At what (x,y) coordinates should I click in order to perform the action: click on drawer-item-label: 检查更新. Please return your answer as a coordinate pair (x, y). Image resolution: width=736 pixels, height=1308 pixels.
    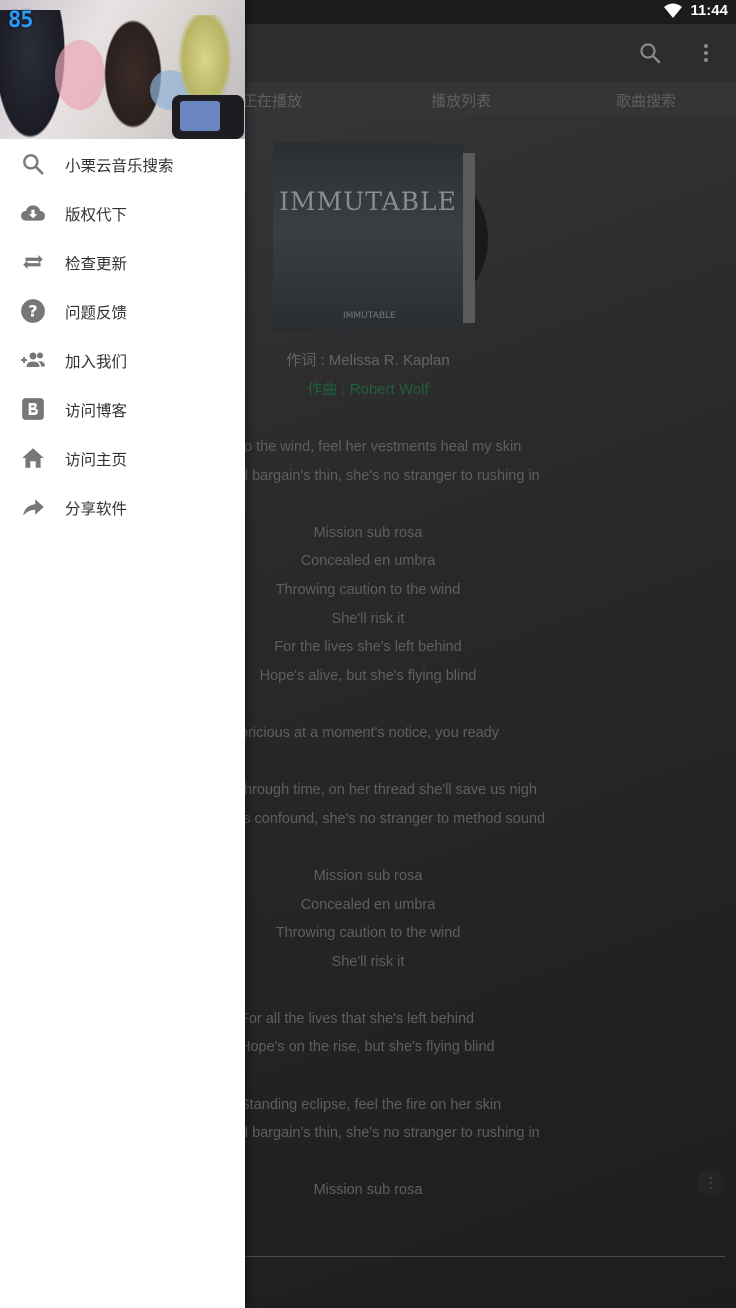
    Looking at the image, I should click on (96, 264).